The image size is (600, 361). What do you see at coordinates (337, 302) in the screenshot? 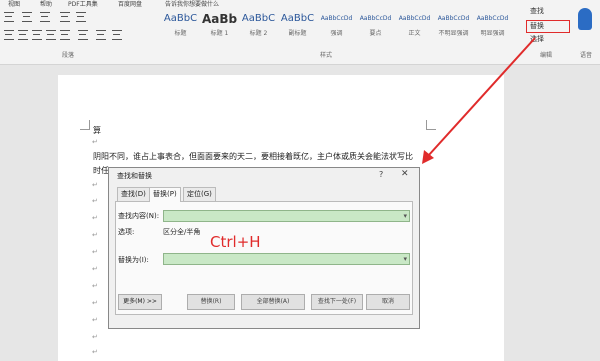
I see `find-next-button: 查找下一处(F)` at bounding box center [337, 302].